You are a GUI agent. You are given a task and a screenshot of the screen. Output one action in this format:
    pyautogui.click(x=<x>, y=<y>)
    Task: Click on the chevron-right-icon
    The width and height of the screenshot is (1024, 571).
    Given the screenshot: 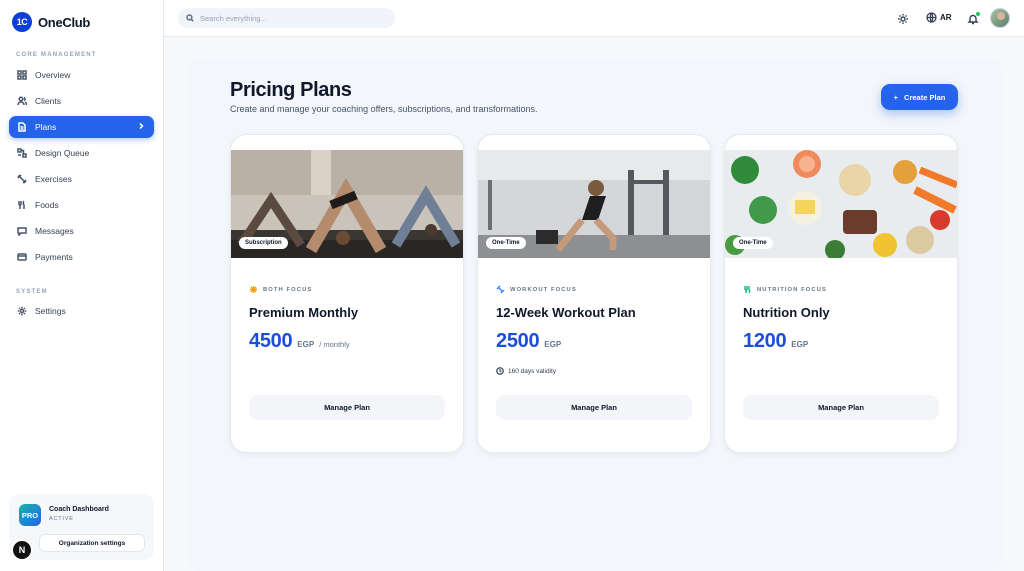 What is the action you would take?
    pyautogui.click(x=141, y=126)
    